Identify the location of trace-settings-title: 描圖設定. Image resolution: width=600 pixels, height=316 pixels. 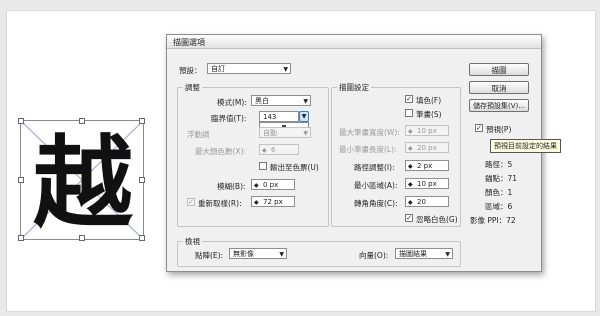
(354, 87).